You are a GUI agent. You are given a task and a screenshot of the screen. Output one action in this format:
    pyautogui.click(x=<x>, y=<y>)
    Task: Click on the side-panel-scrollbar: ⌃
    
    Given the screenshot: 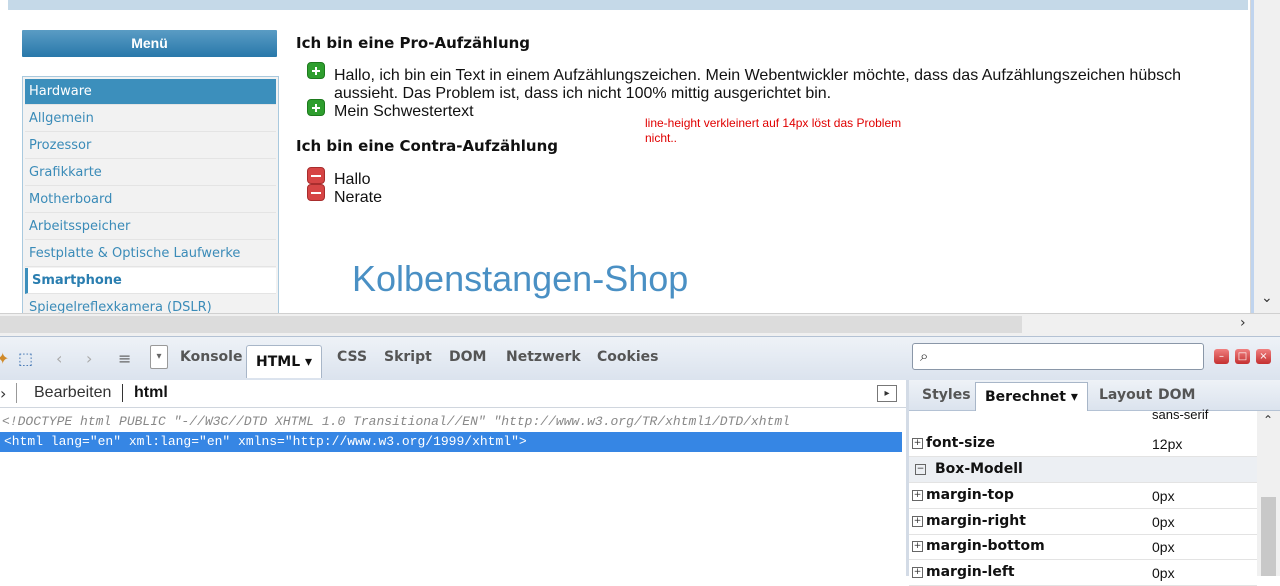 What is the action you would take?
    pyautogui.click(x=1268, y=493)
    